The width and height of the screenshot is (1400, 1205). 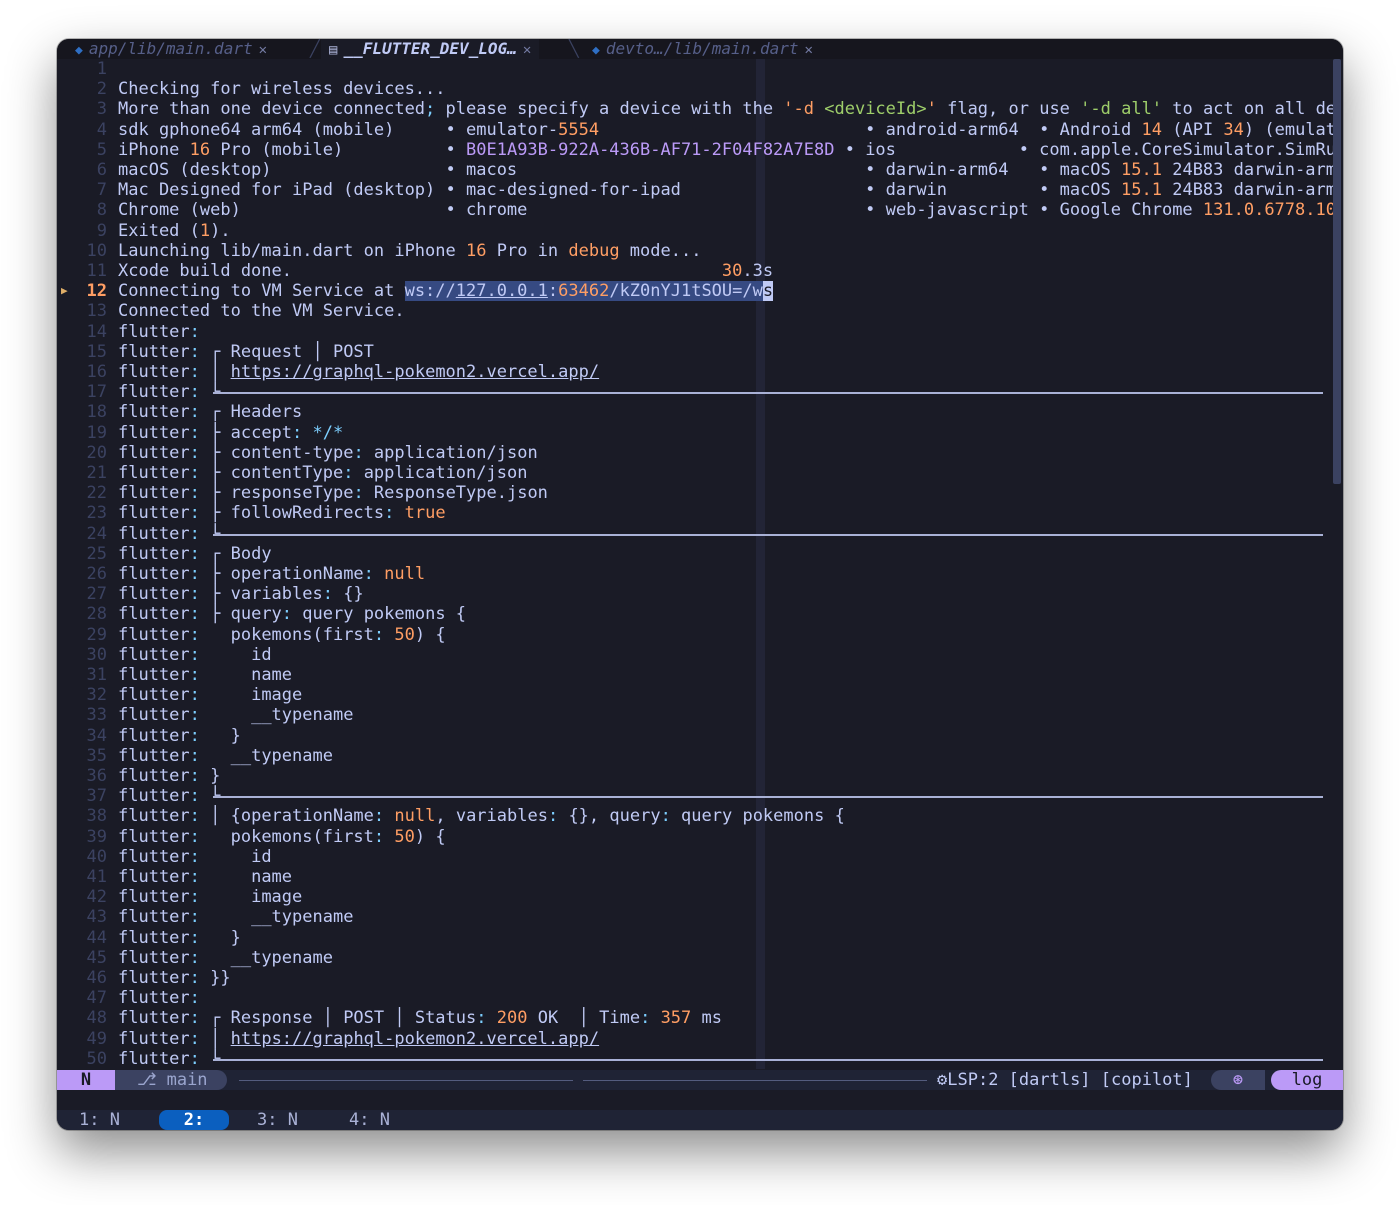 What do you see at coordinates (96, 533) in the screenshot?
I see `line-number: 24` at bounding box center [96, 533].